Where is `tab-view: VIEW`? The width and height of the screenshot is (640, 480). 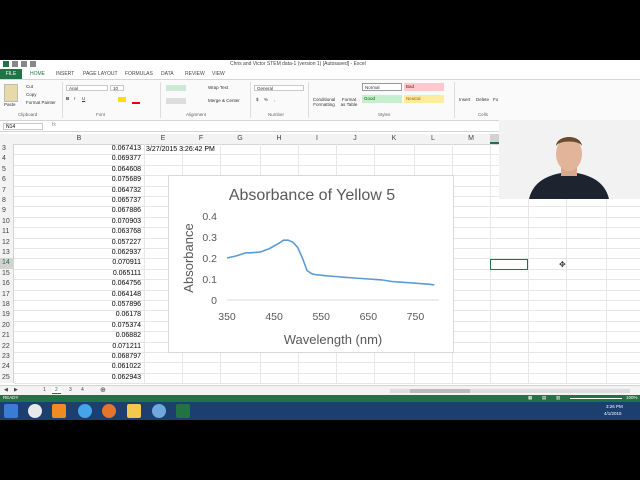 tab-view: VIEW is located at coordinates (218, 74).